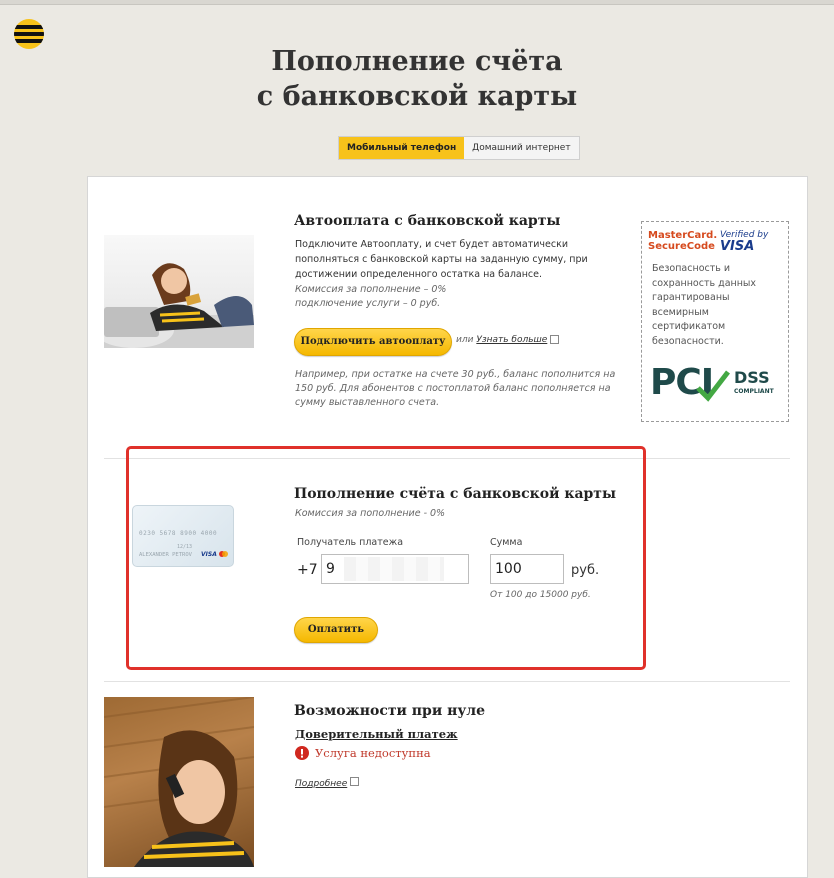  What do you see at coordinates (179, 305) in the screenshot?
I see `woman-with-card-illustration` at bounding box center [179, 305].